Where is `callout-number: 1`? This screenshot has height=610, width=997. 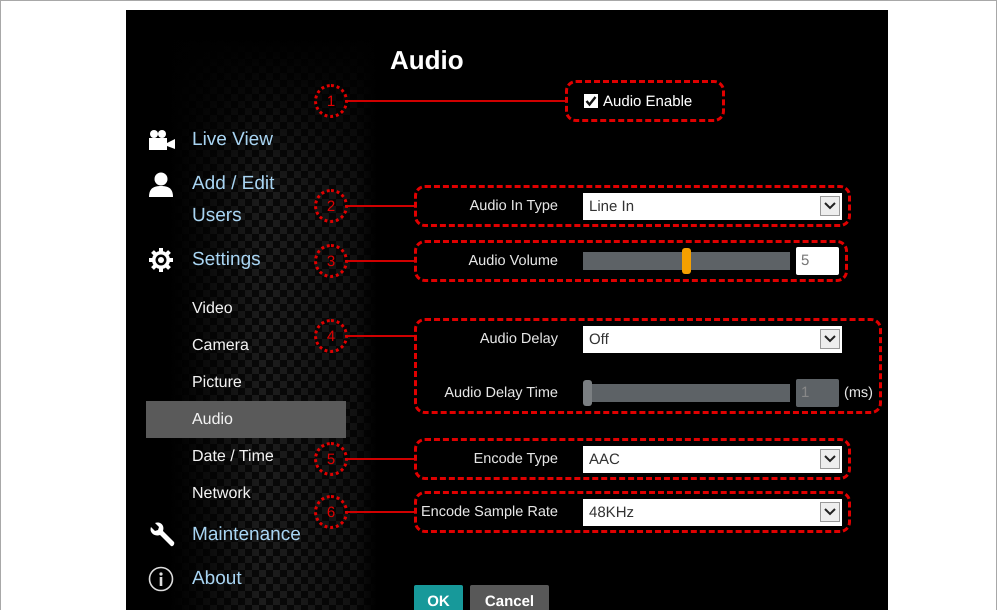
callout-number: 1 is located at coordinates (331, 101).